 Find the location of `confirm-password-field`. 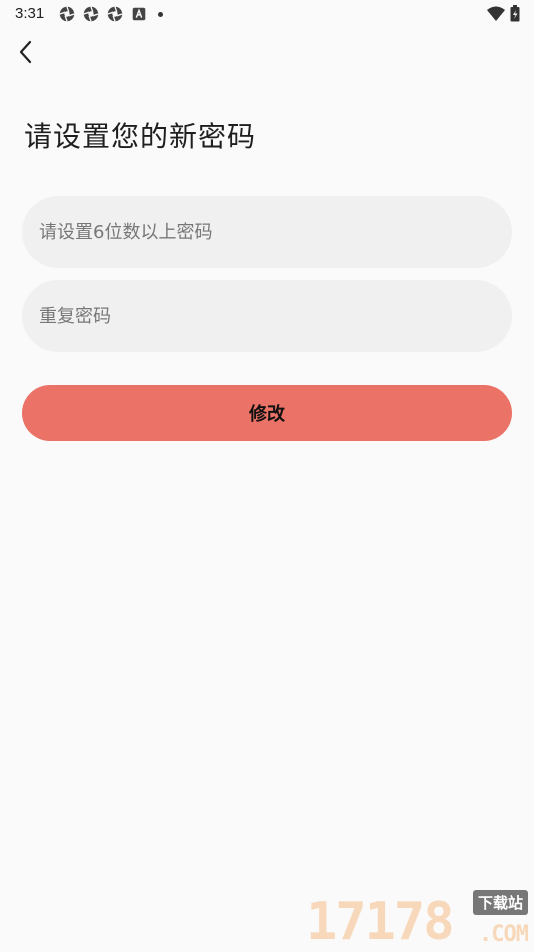

confirm-password-field is located at coordinates (267, 316).